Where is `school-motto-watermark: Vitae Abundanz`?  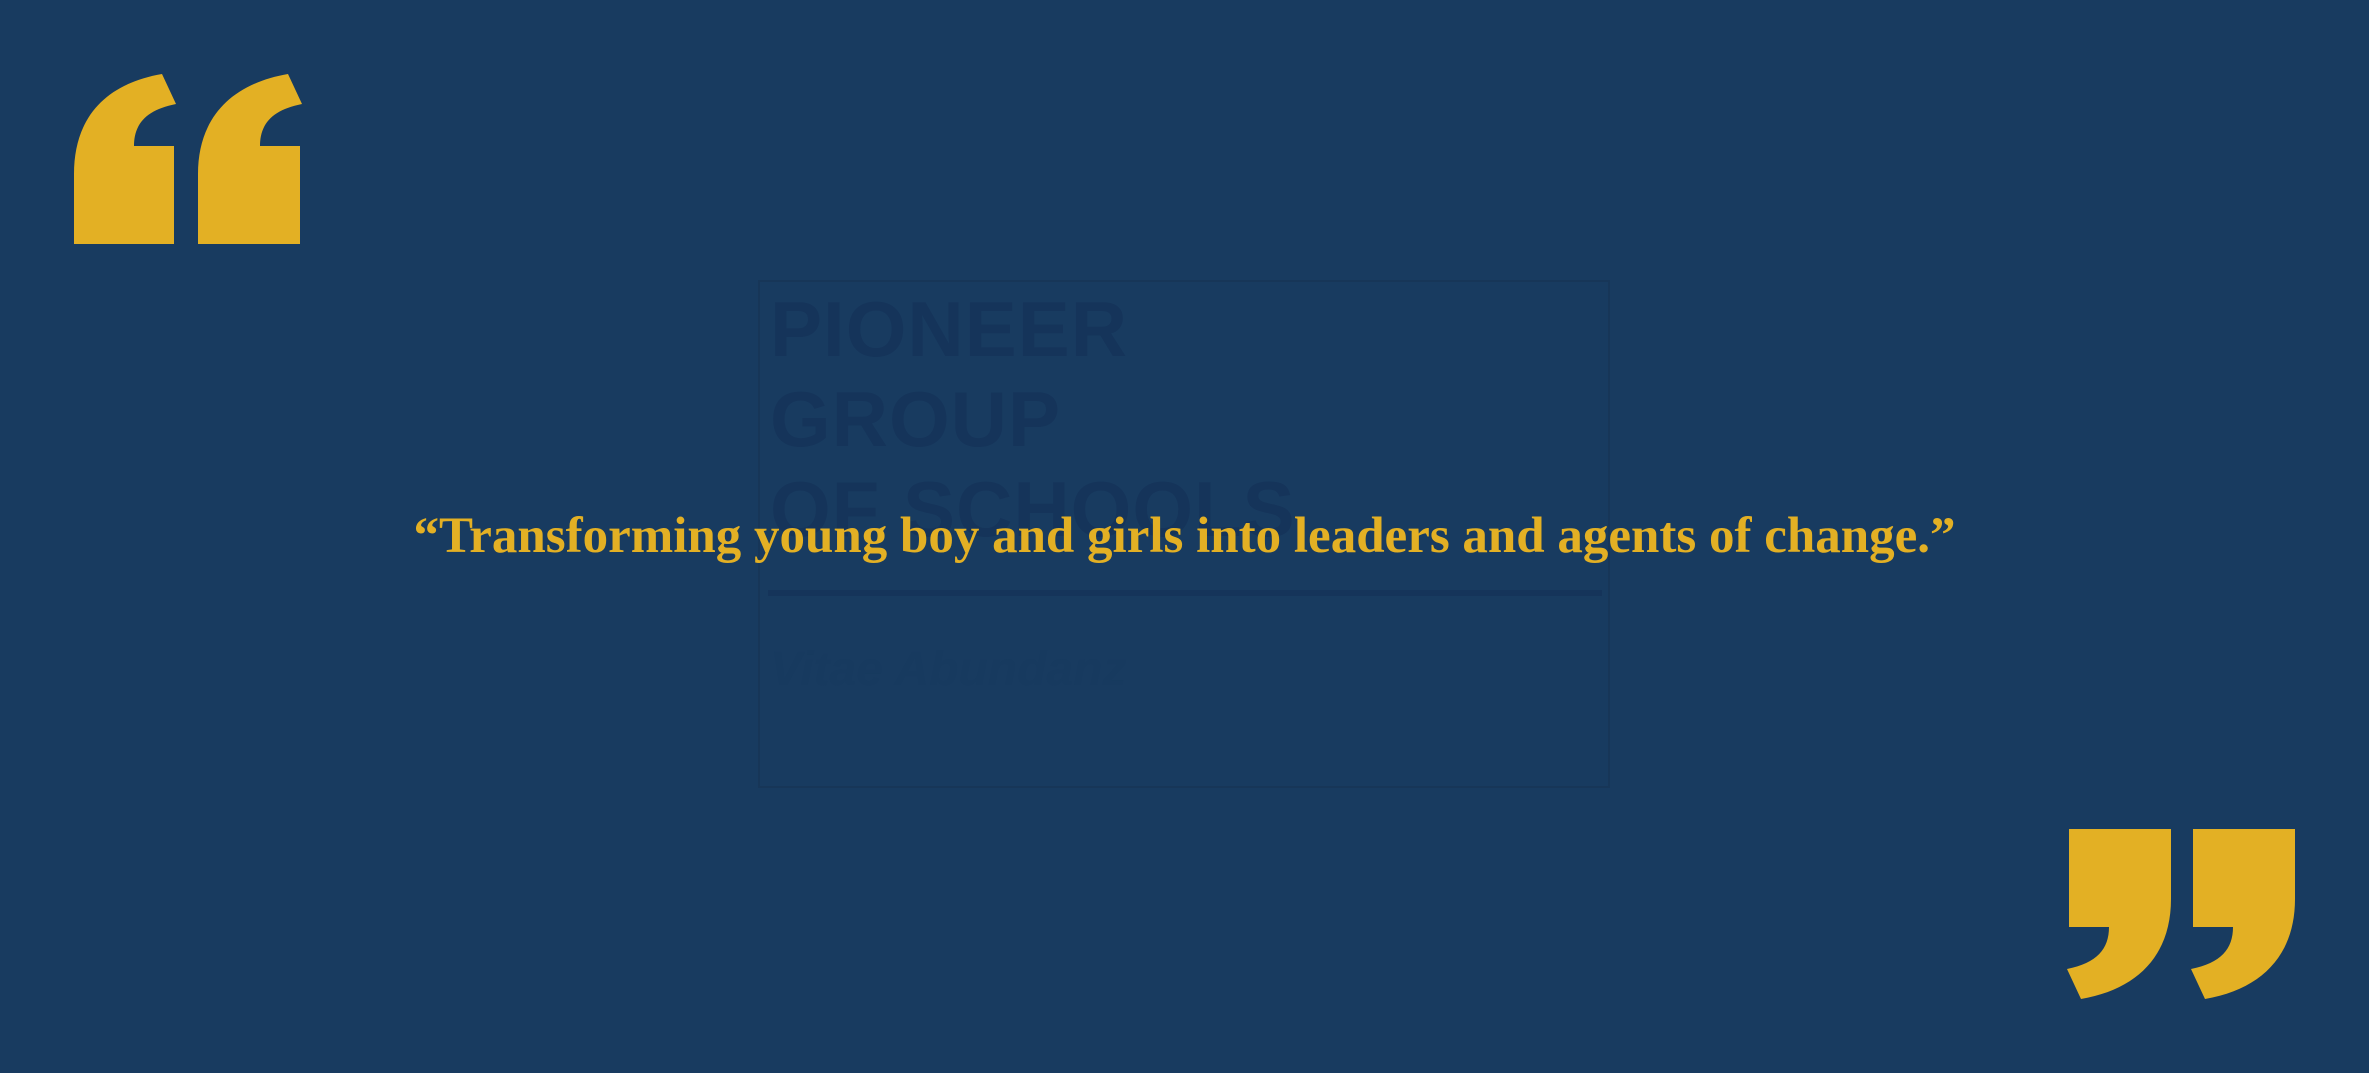
school-motto-watermark: Vitae Abundanz is located at coordinates (948, 669).